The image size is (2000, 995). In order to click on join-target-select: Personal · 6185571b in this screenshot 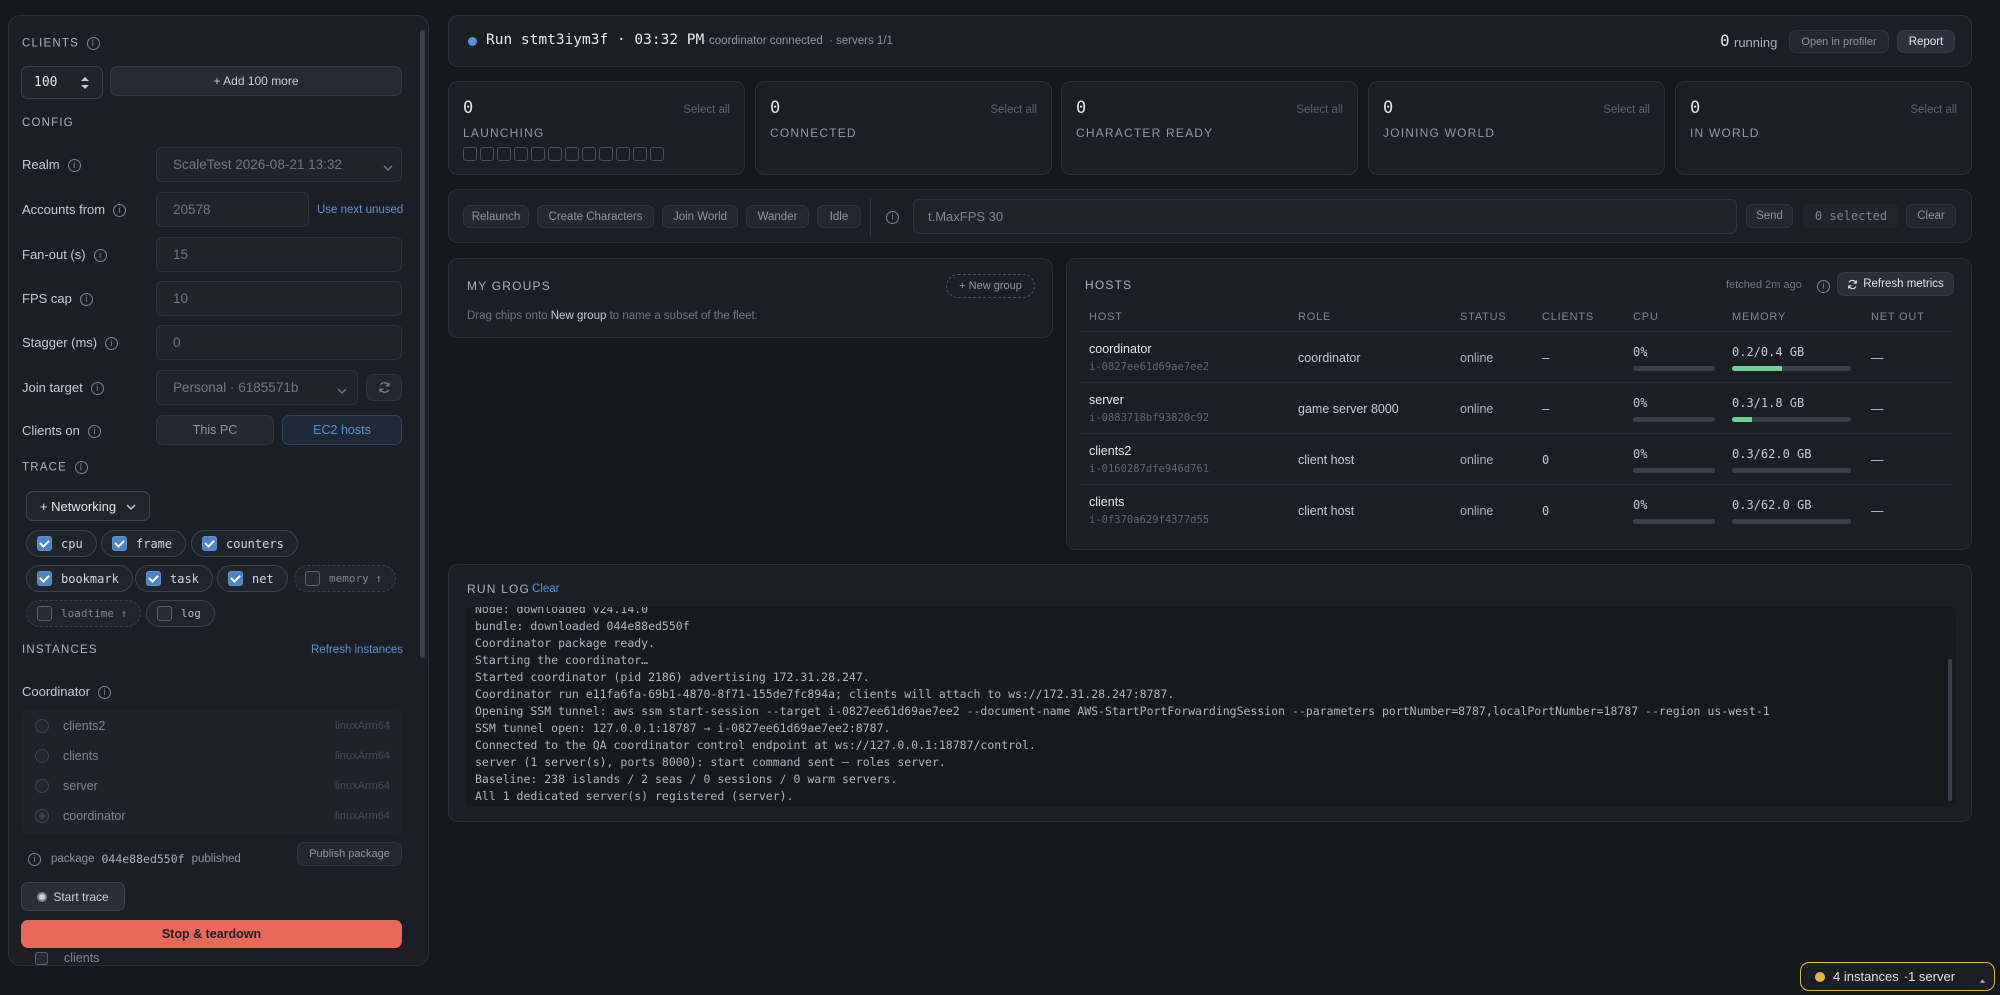, I will do `click(257, 387)`.